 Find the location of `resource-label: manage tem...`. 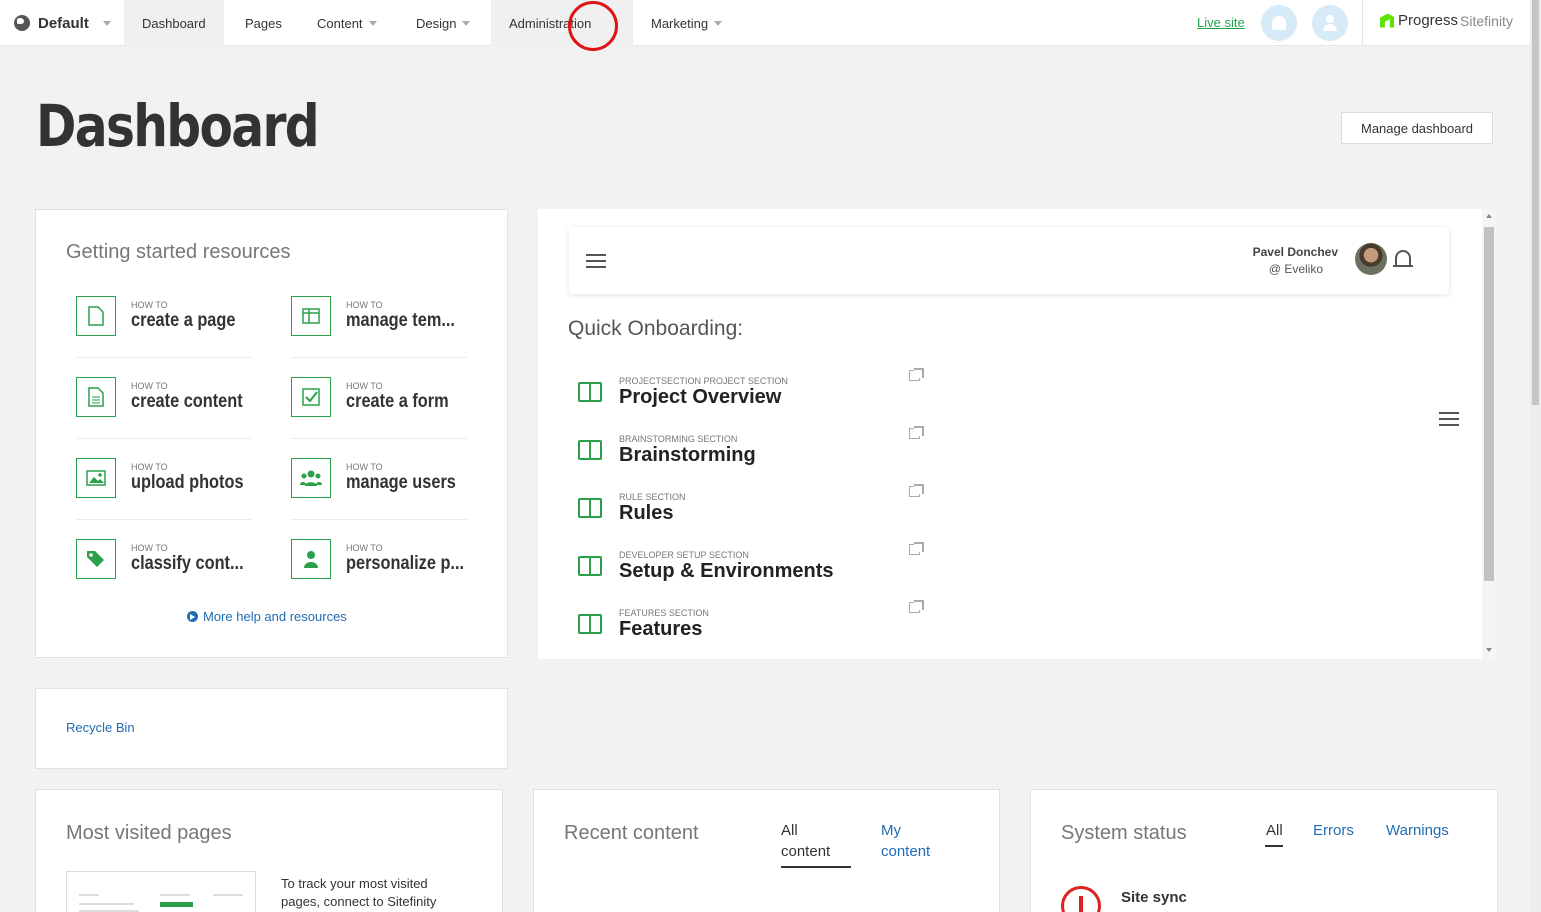

resource-label: manage tem... is located at coordinates (400, 320).